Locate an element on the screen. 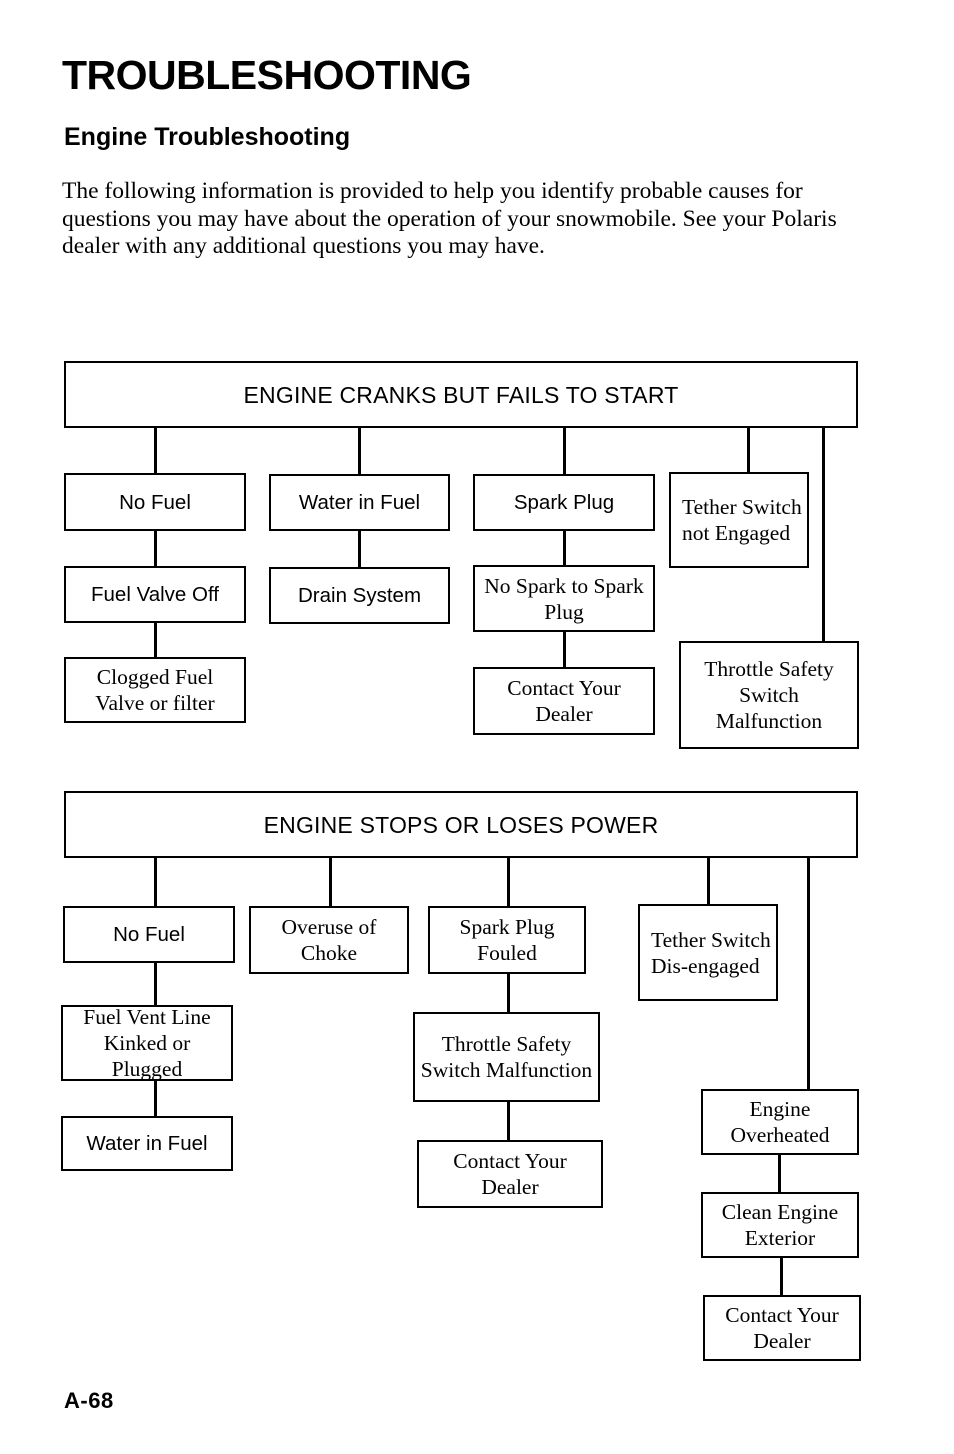 This screenshot has width=954, height=1454. chart1-node-drain-system: Drain System is located at coordinates (359, 595).